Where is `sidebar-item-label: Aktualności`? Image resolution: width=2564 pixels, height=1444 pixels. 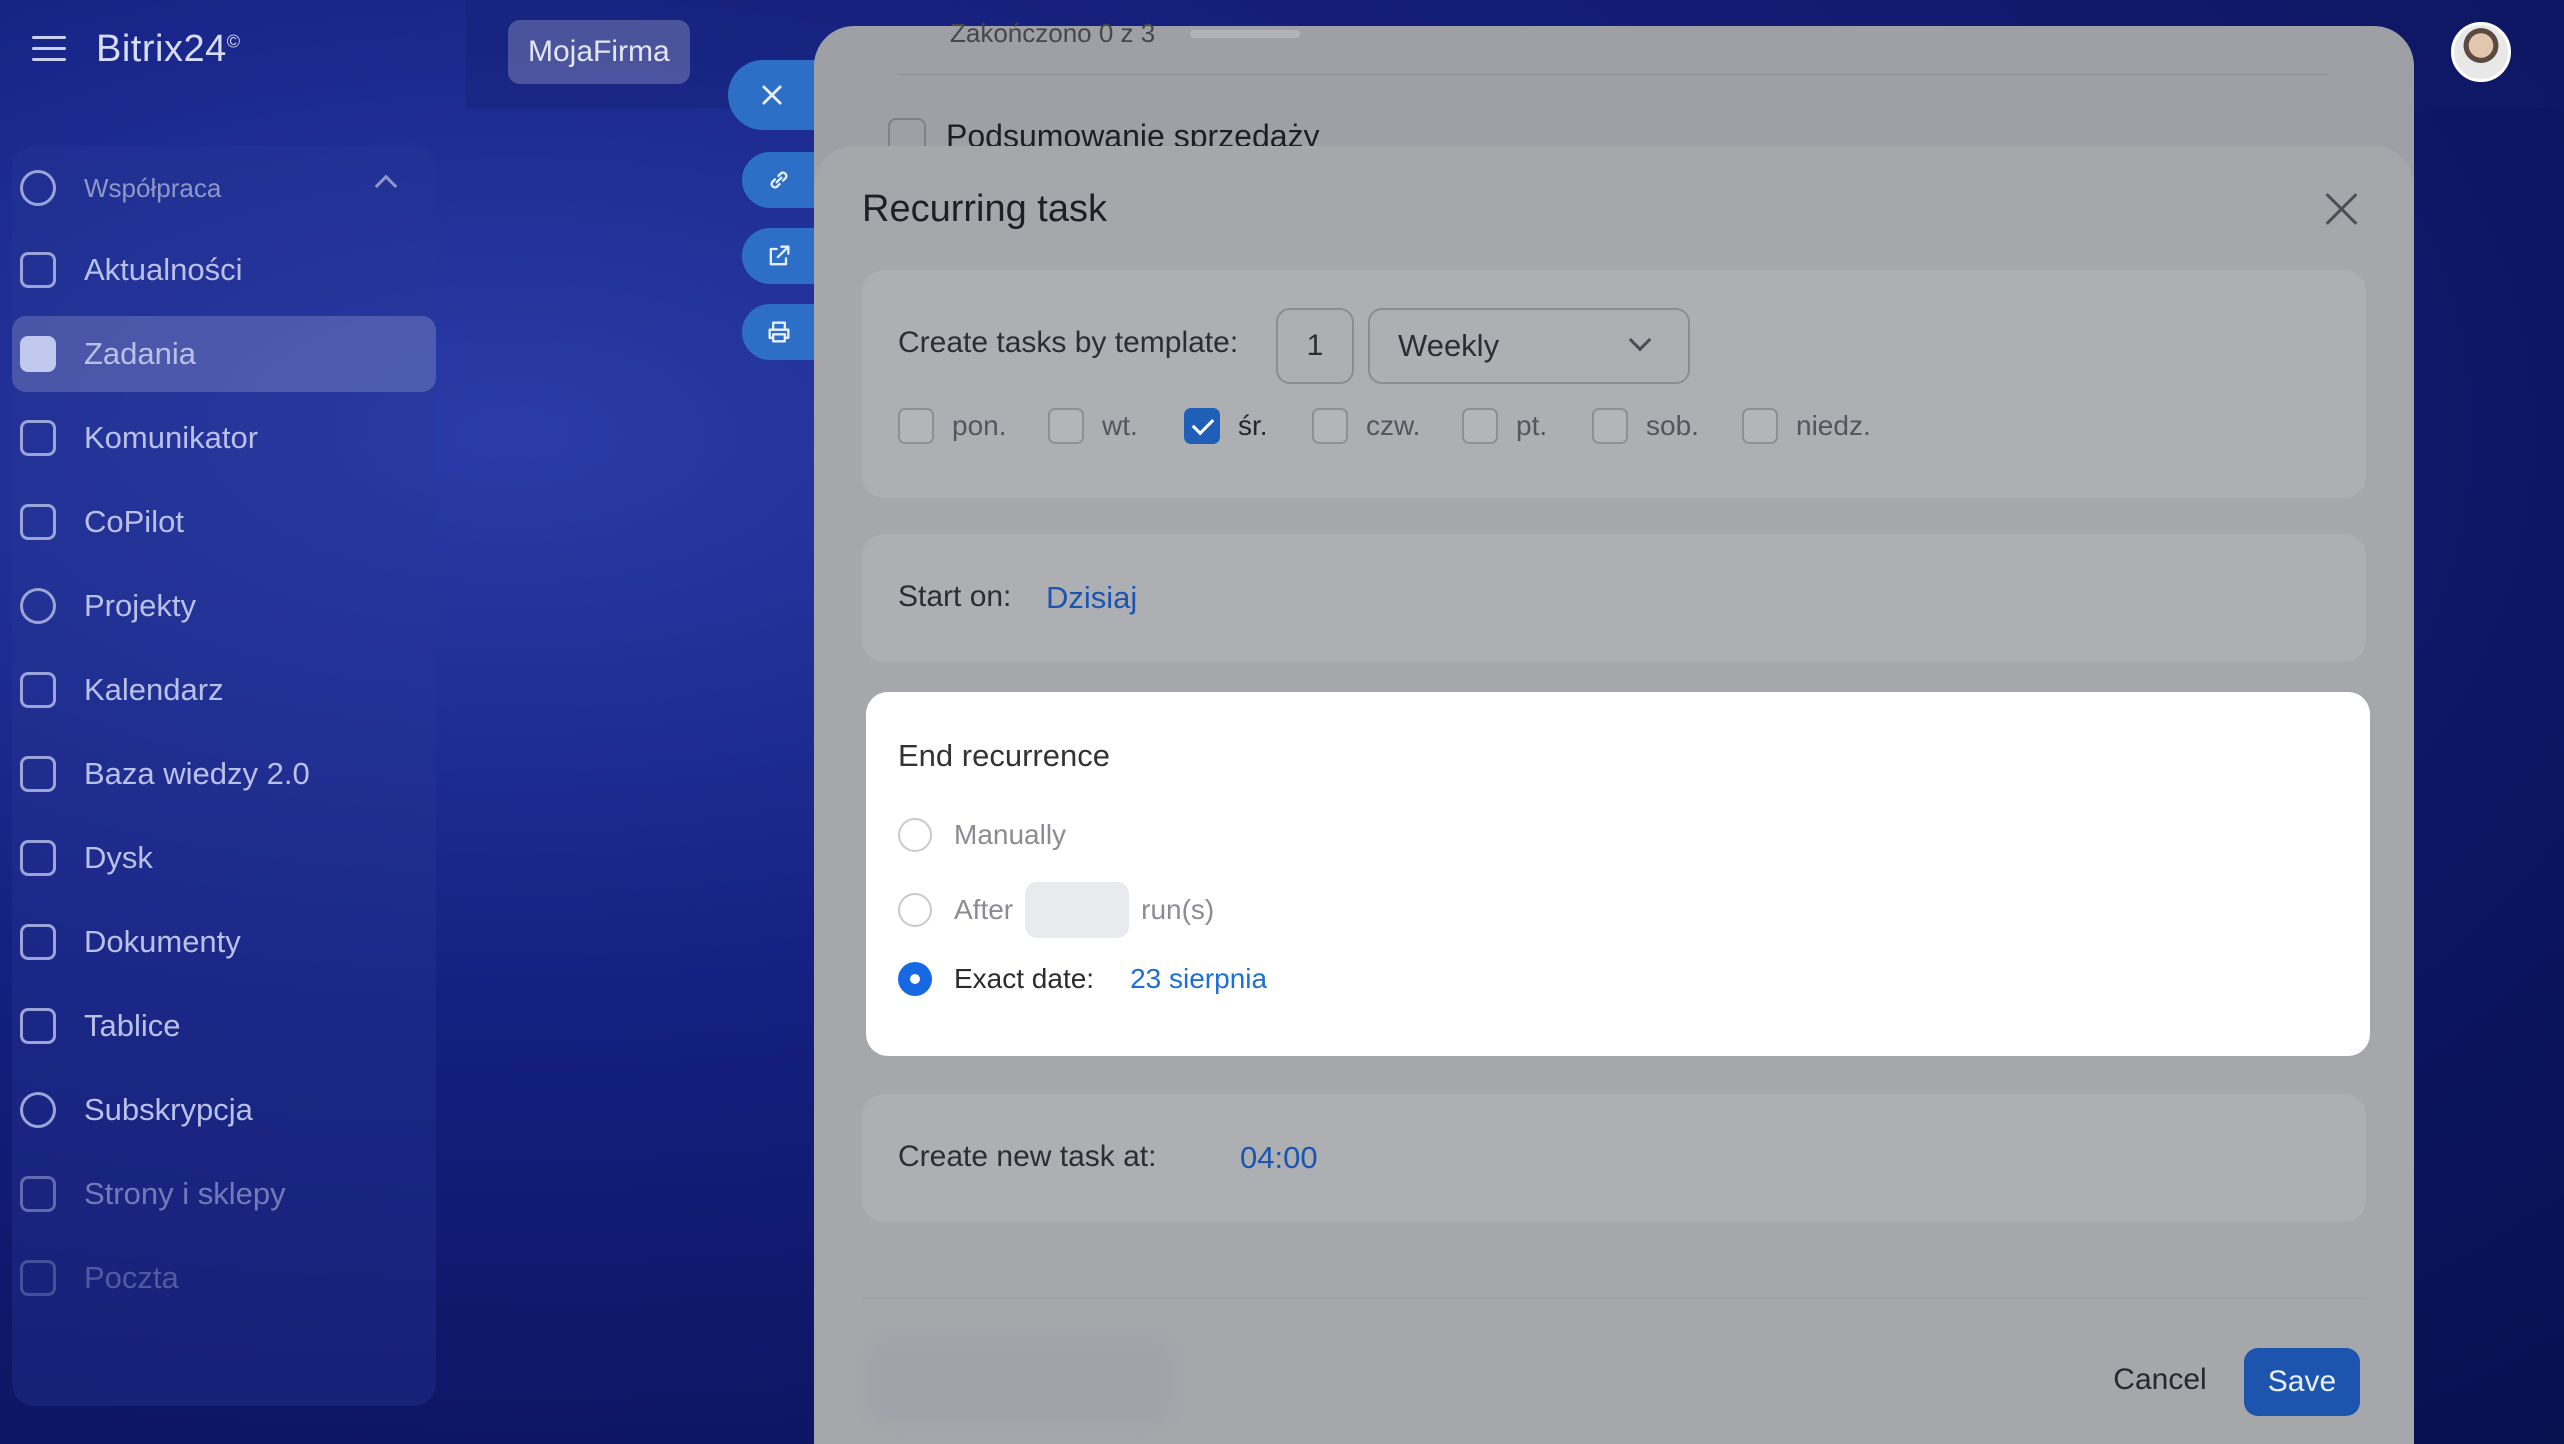
sidebar-item-label: Aktualności is located at coordinates (163, 269).